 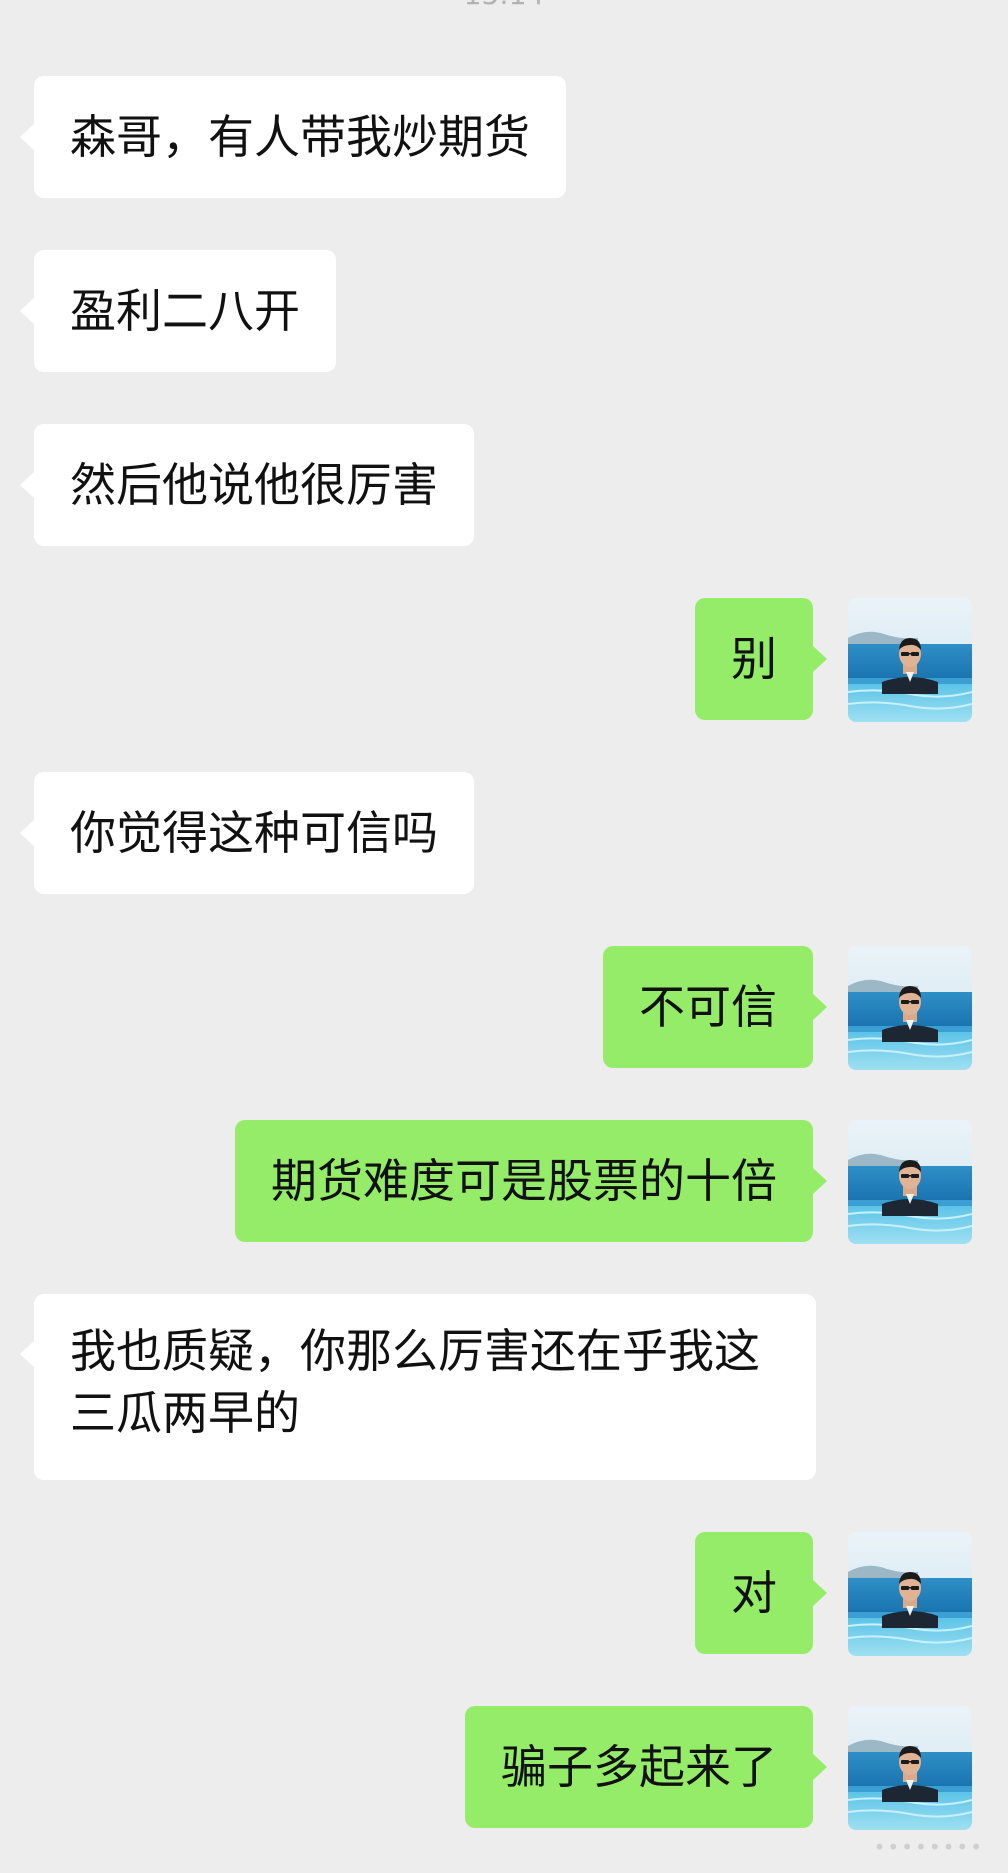 I want to click on message-bubble-outgoing: 骗子多起来了, so click(x=646, y=1767).